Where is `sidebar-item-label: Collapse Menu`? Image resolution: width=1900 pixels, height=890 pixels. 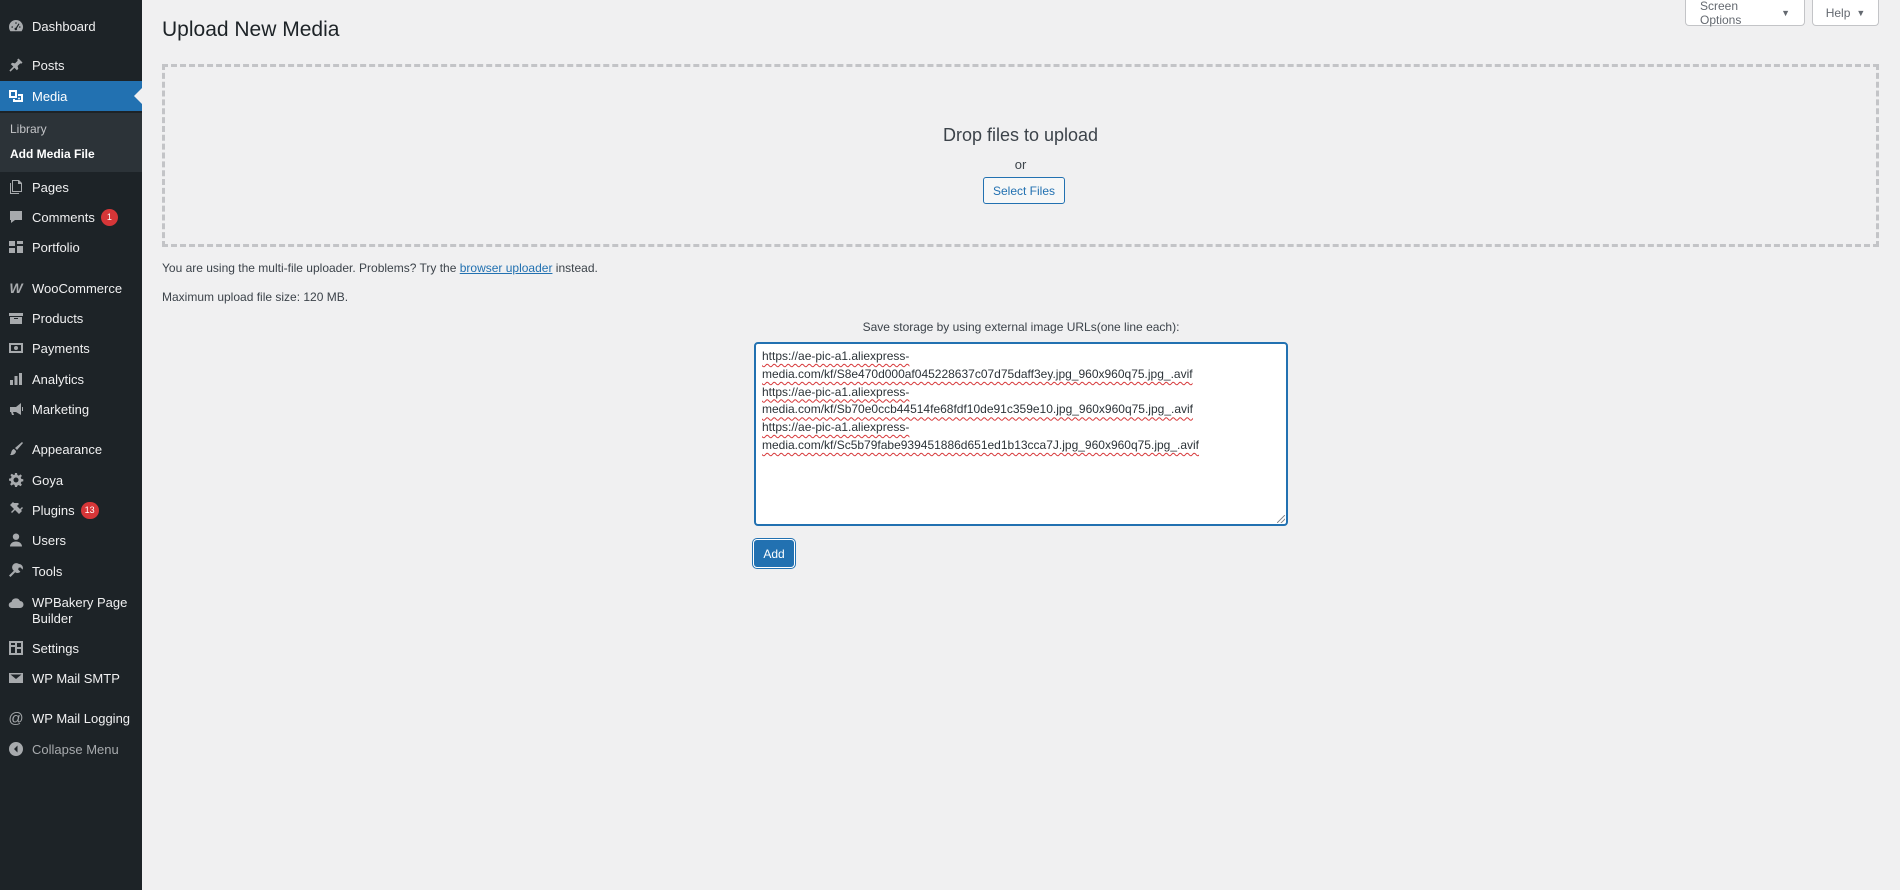 sidebar-item-label: Collapse Menu is located at coordinates (75, 749).